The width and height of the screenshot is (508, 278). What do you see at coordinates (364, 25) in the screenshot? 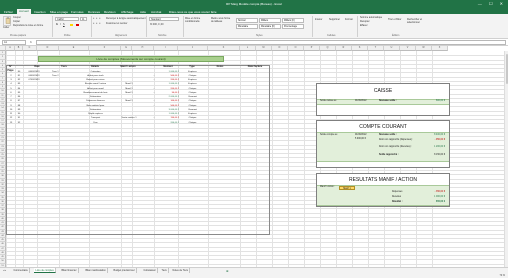
I see `clear-button: Effacer` at bounding box center [364, 25].